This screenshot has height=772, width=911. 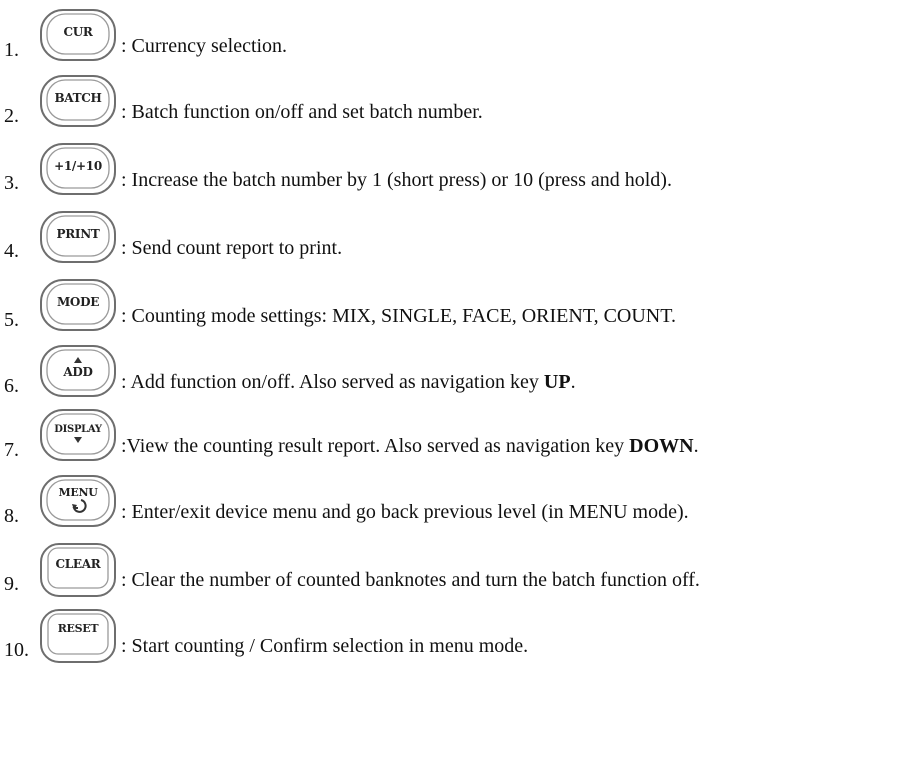 What do you see at coordinates (11, 320) in the screenshot?
I see `item-number: 5.` at bounding box center [11, 320].